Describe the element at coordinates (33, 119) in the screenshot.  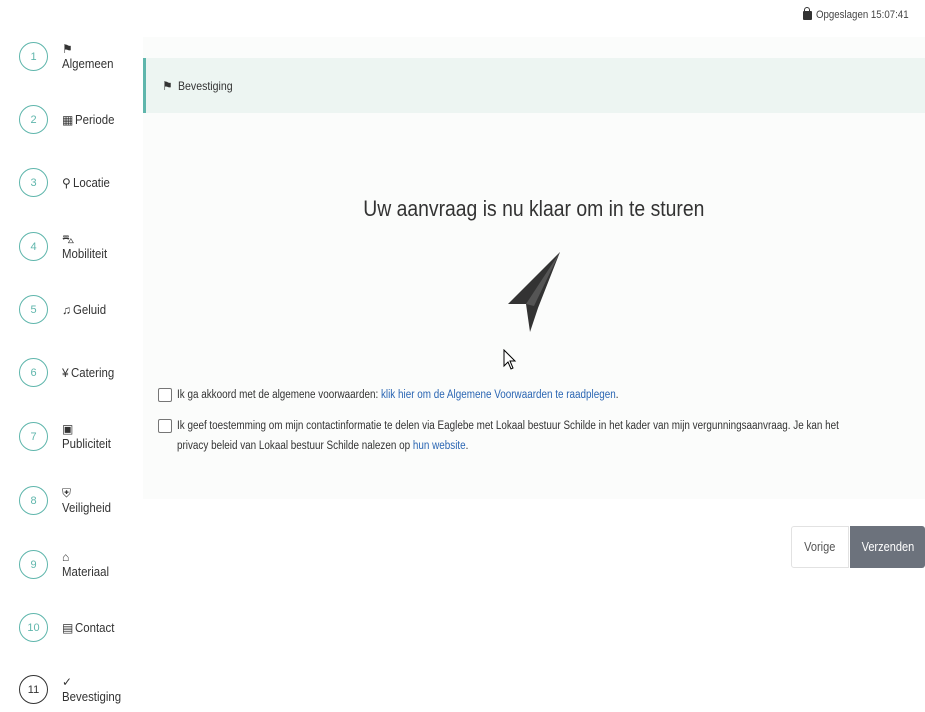
I see `step-number: 2` at that location.